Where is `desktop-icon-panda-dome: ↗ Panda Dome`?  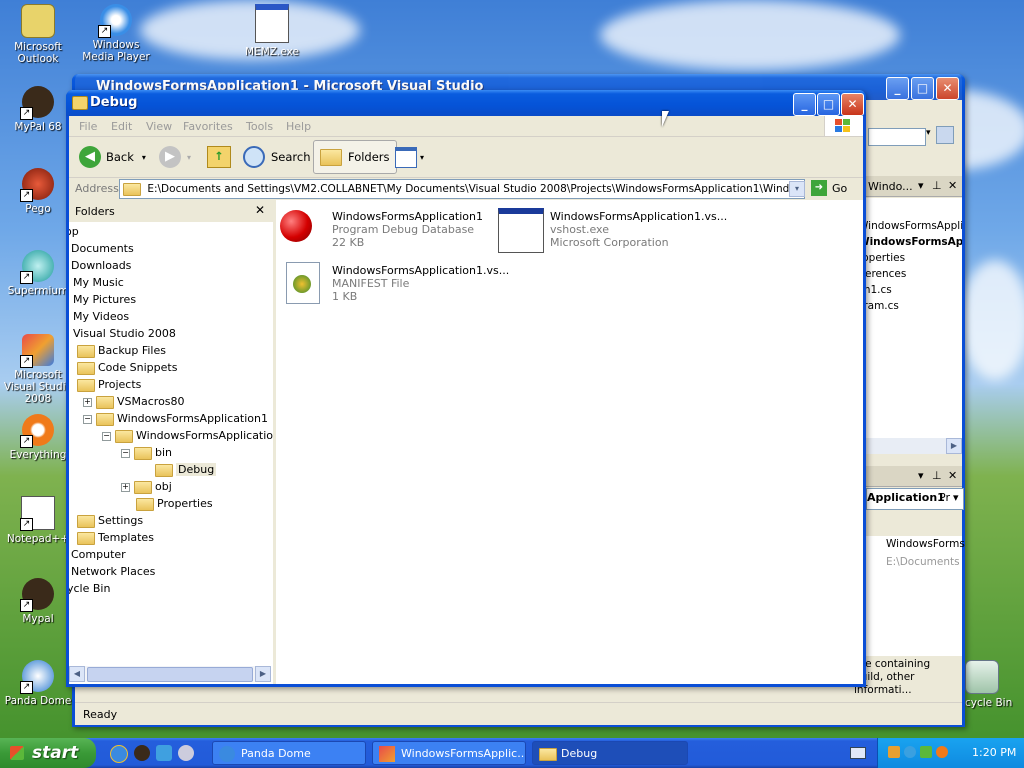 desktop-icon-panda-dome: ↗ Panda Dome is located at coordinates (38, 683).